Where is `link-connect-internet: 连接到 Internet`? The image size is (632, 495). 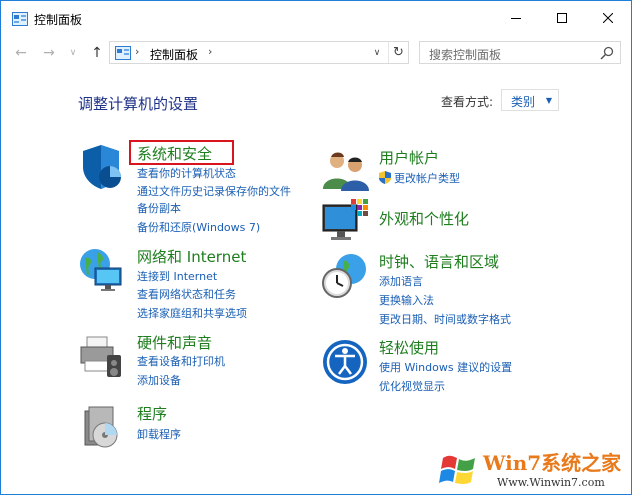 link-connect-internet: 连接到 Internet is located at coordinates (177, 276).